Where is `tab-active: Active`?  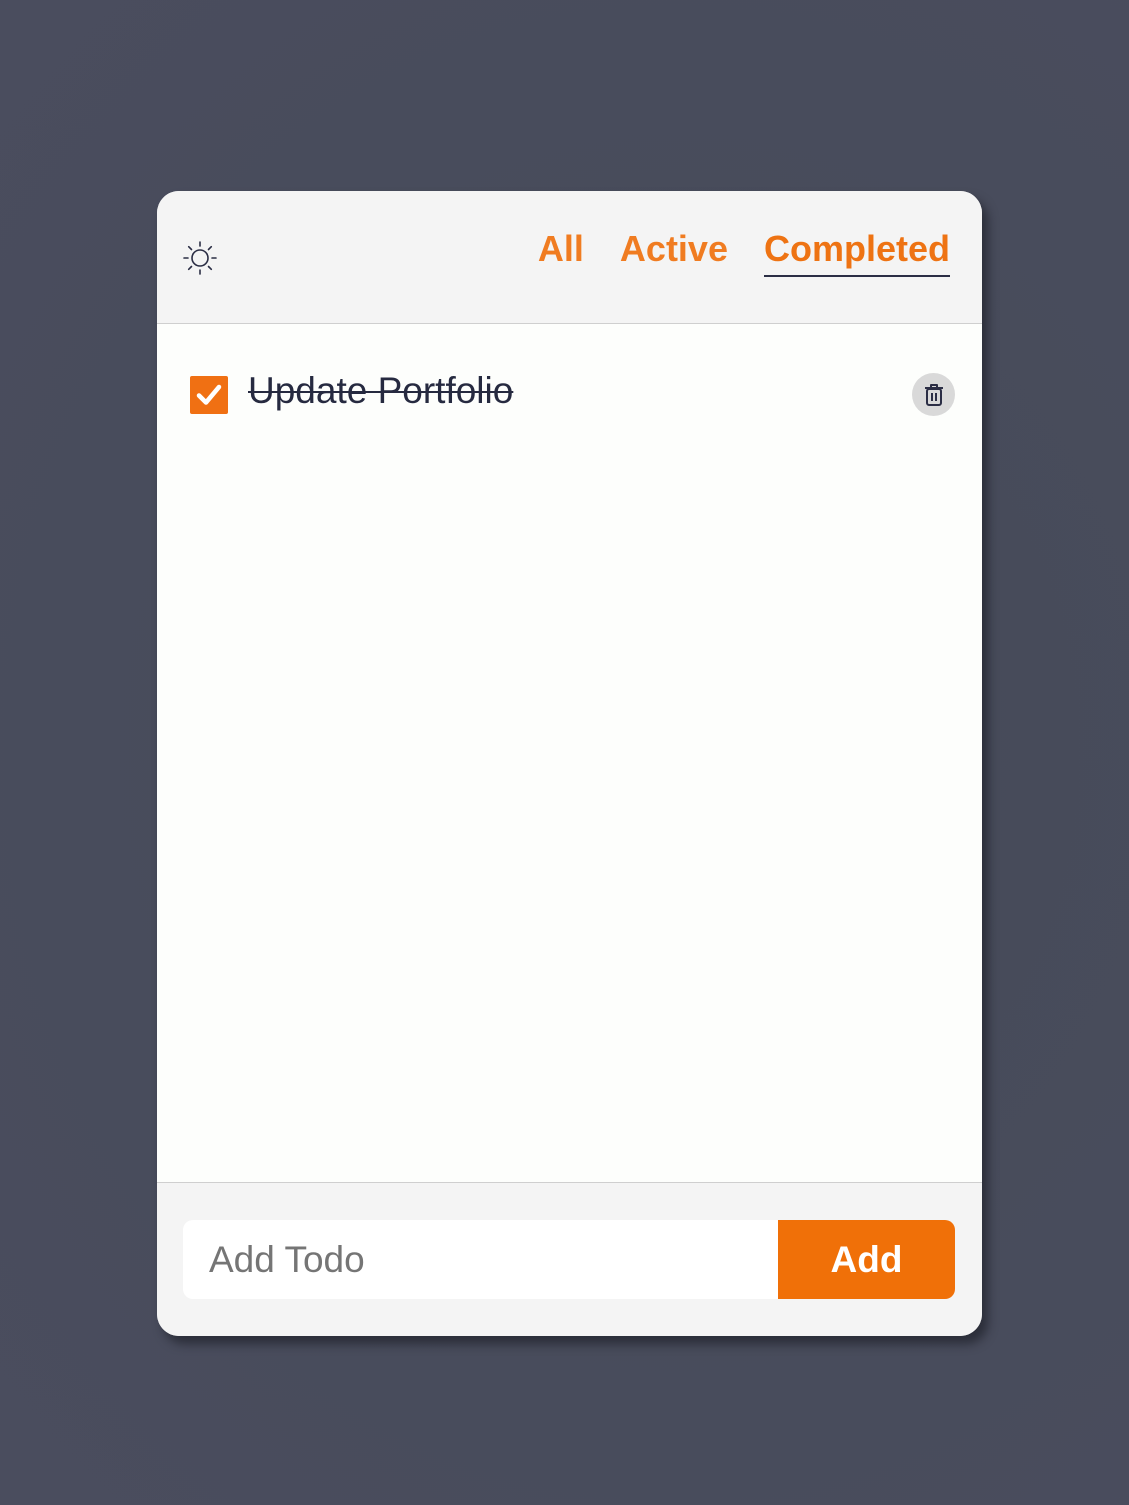
tab-active: Active is located at coordinates (674, 253).